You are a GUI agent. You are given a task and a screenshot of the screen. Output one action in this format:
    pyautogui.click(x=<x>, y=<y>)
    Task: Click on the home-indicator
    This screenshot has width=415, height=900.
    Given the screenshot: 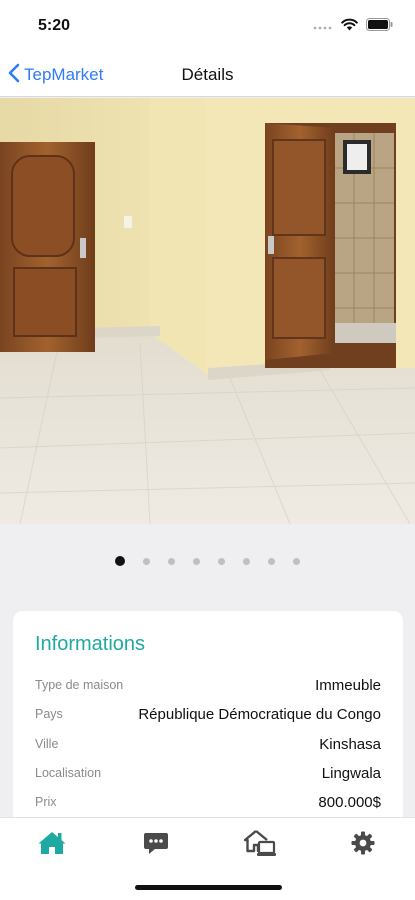 What is the action you would take?
    pyautogui.click(x=208, y=887)
    